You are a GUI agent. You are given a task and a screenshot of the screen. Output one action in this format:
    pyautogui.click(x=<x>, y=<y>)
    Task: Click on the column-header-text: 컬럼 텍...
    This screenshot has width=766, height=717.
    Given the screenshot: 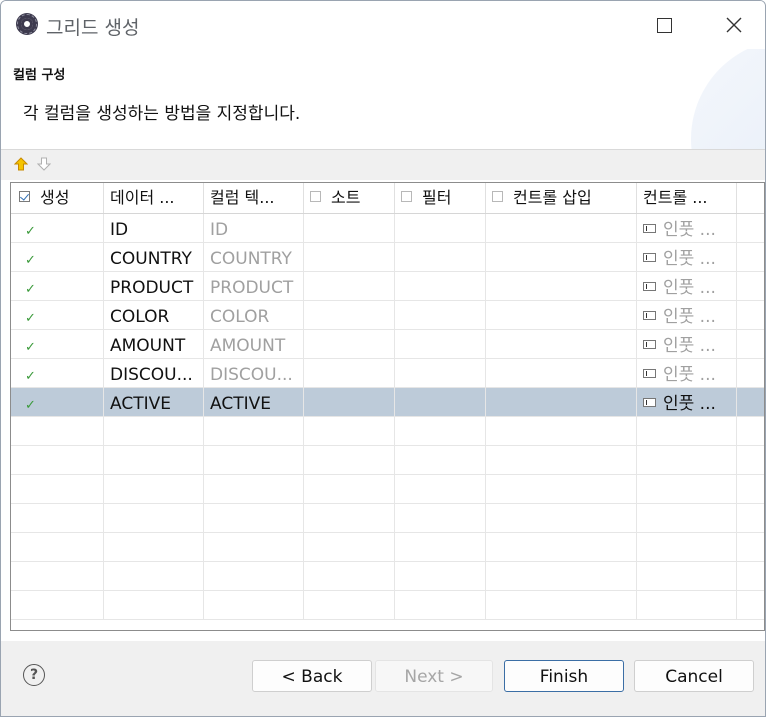 What is the action you would take?
    pyautogui.click(x=254, y=198)
    